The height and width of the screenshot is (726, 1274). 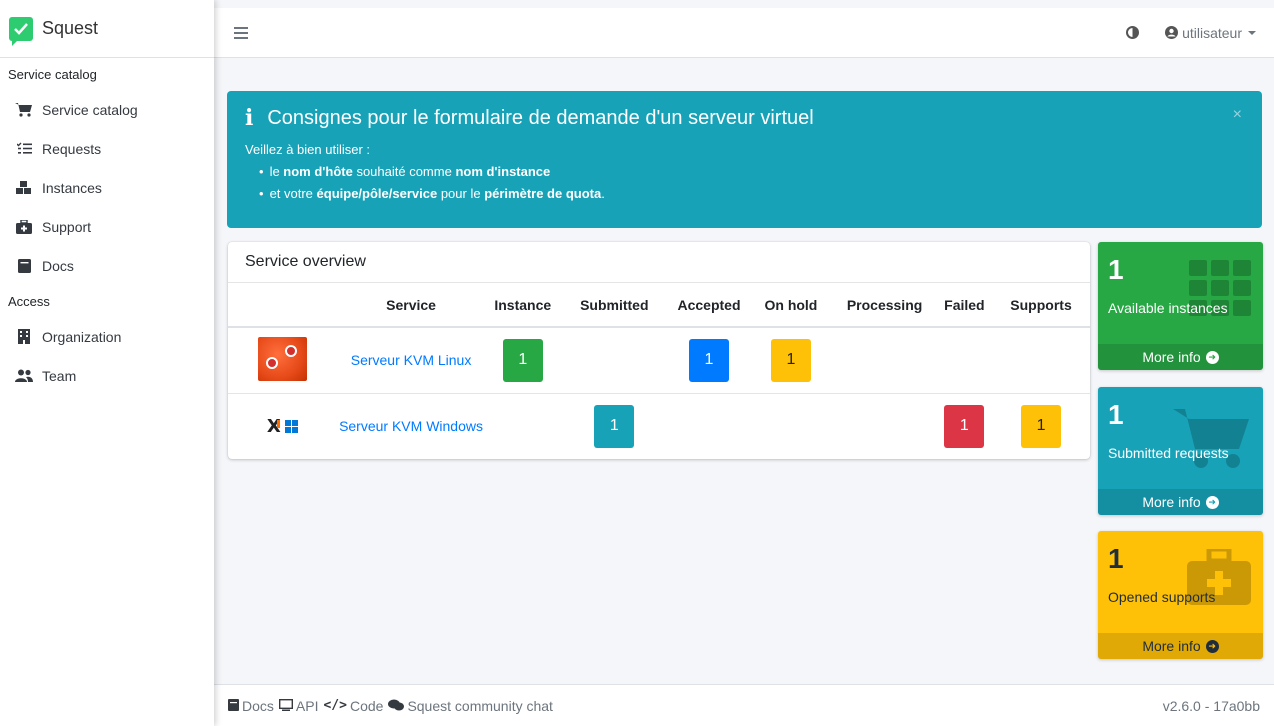 What do you see at coordinates (884, 305) in the screenshot?
I see `column-header: Processing` at bounding box center [884, 305].